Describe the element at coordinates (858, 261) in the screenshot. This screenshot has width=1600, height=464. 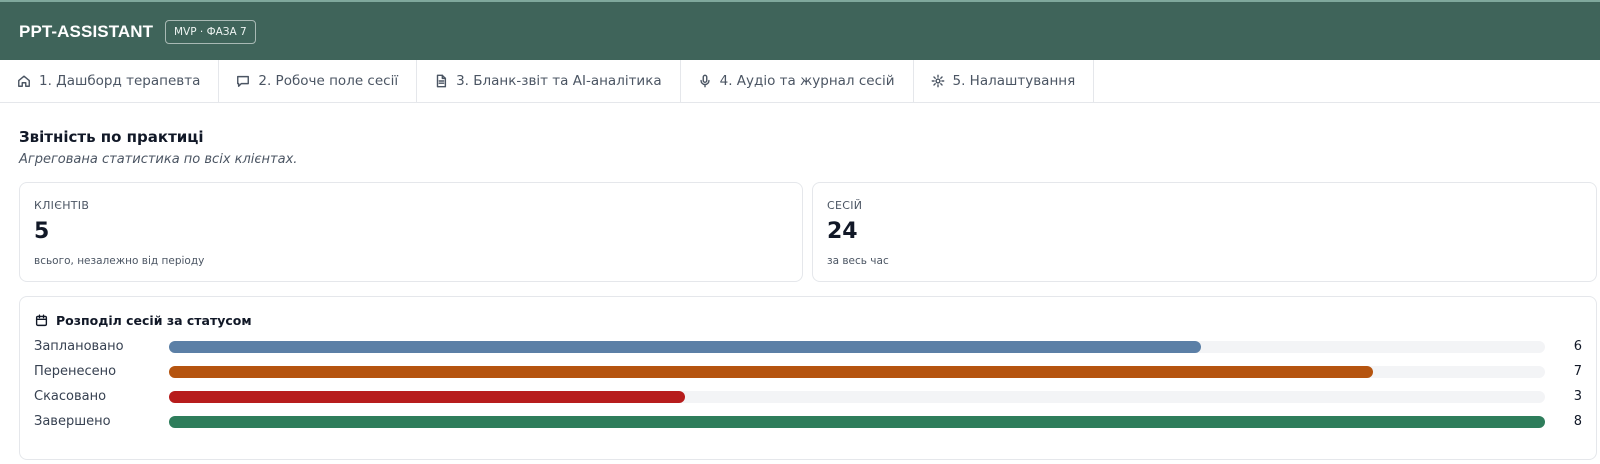
I see `stat-hint: за весь час` at that location.